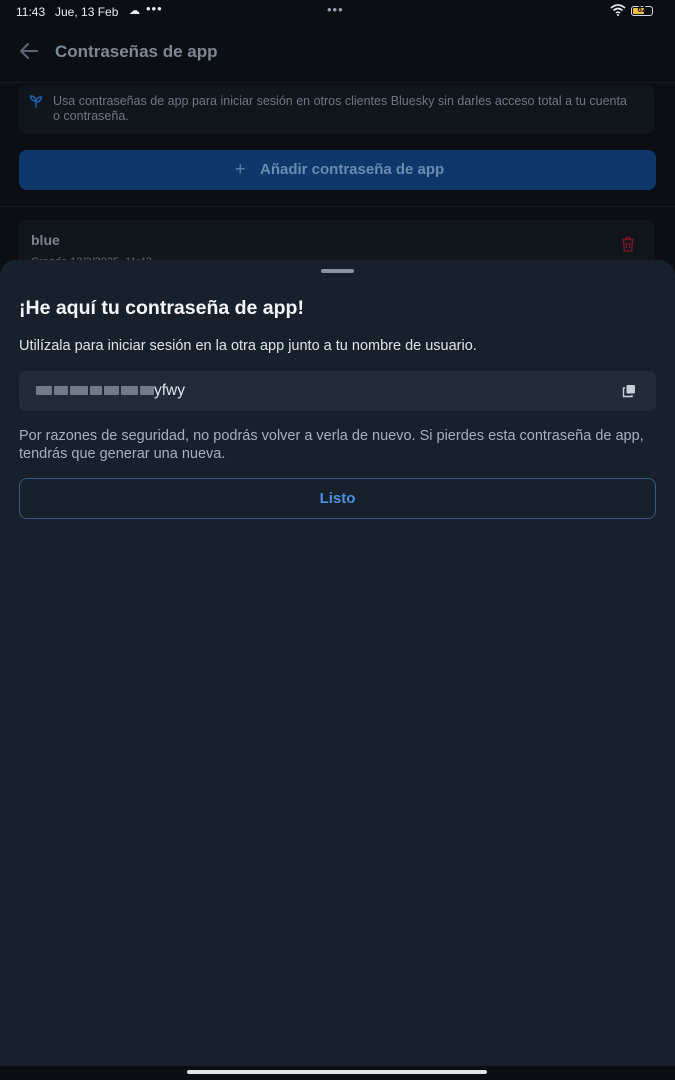 Image resolution: width=675 pixels, height=1080 pixels. What do you see at coordinates (240, 169) in the screenshot?
I see `plus-icon: +` at bounding box center [240, 169].